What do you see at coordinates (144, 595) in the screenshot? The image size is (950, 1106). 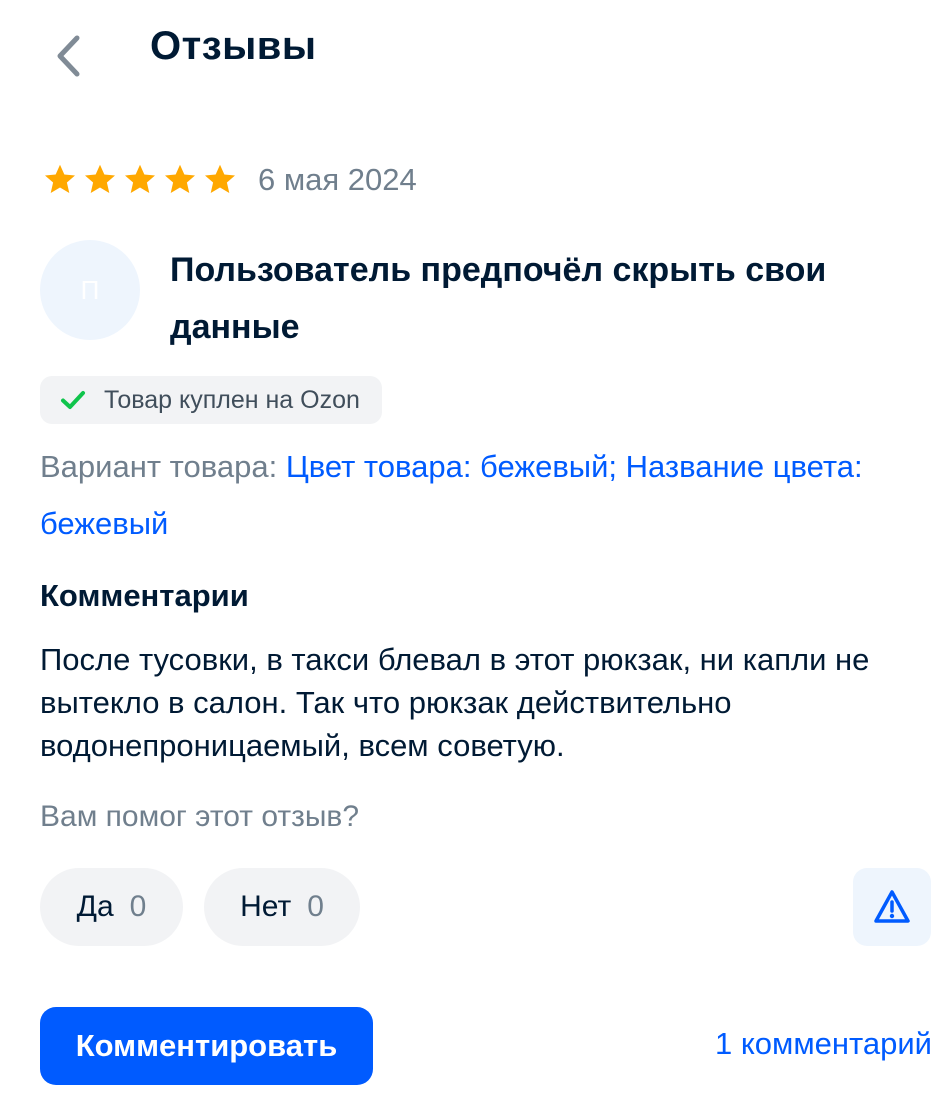 I see `comments-heading: Комментарии` at bounding box center [144, 595].